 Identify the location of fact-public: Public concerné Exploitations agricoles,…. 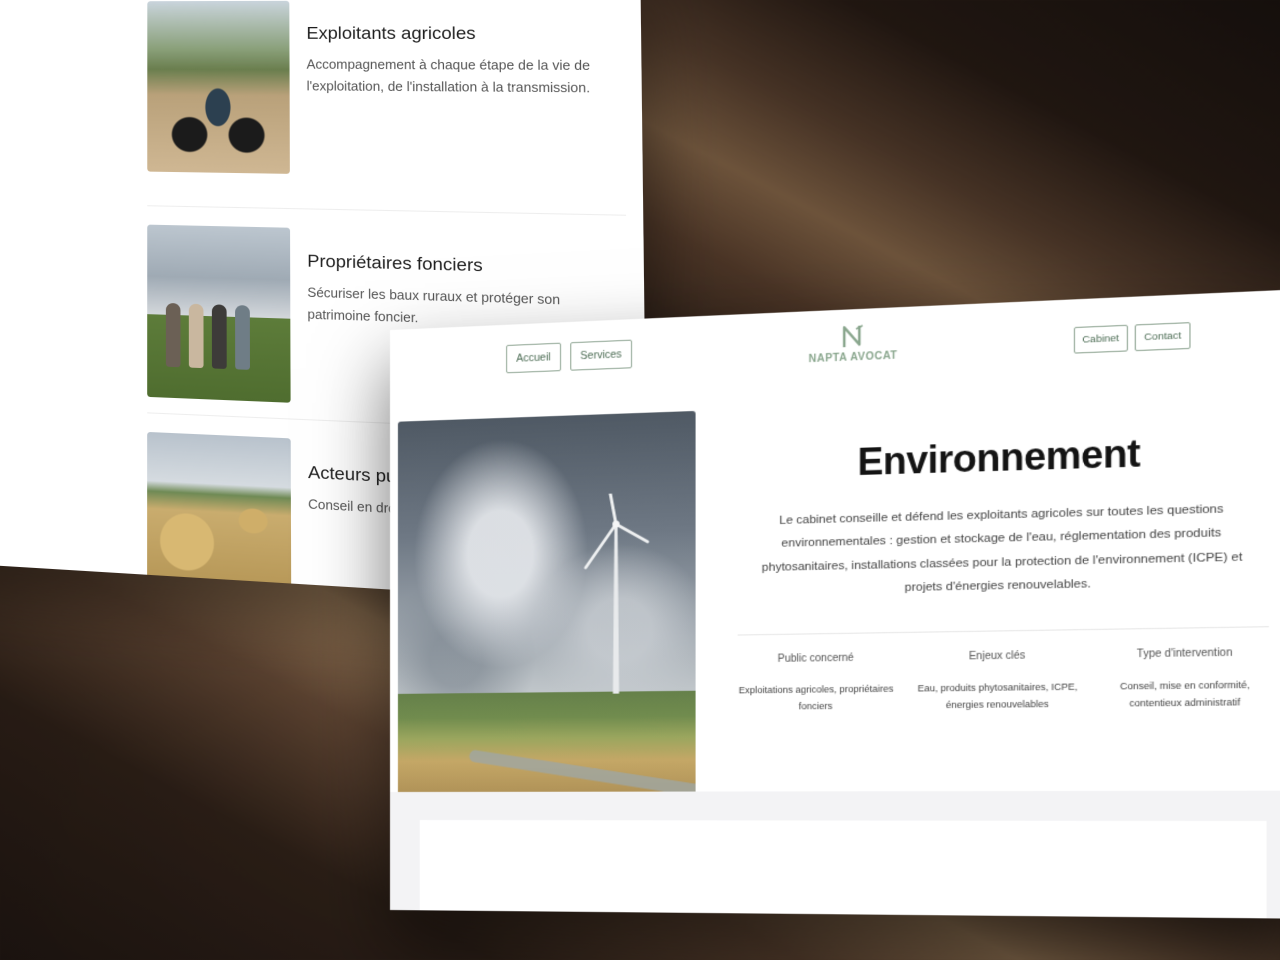
(816, 683).